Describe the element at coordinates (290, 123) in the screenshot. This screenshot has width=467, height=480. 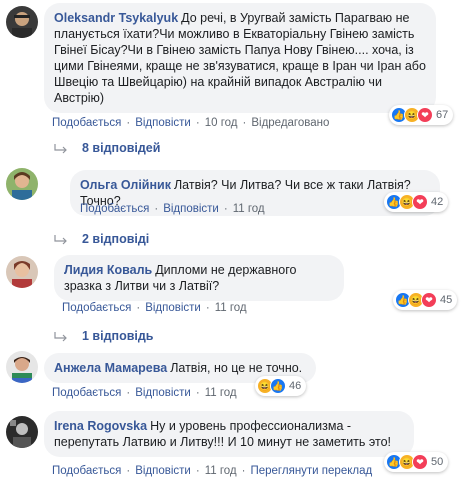
I see `edited-label: Відредаговано` at that location.